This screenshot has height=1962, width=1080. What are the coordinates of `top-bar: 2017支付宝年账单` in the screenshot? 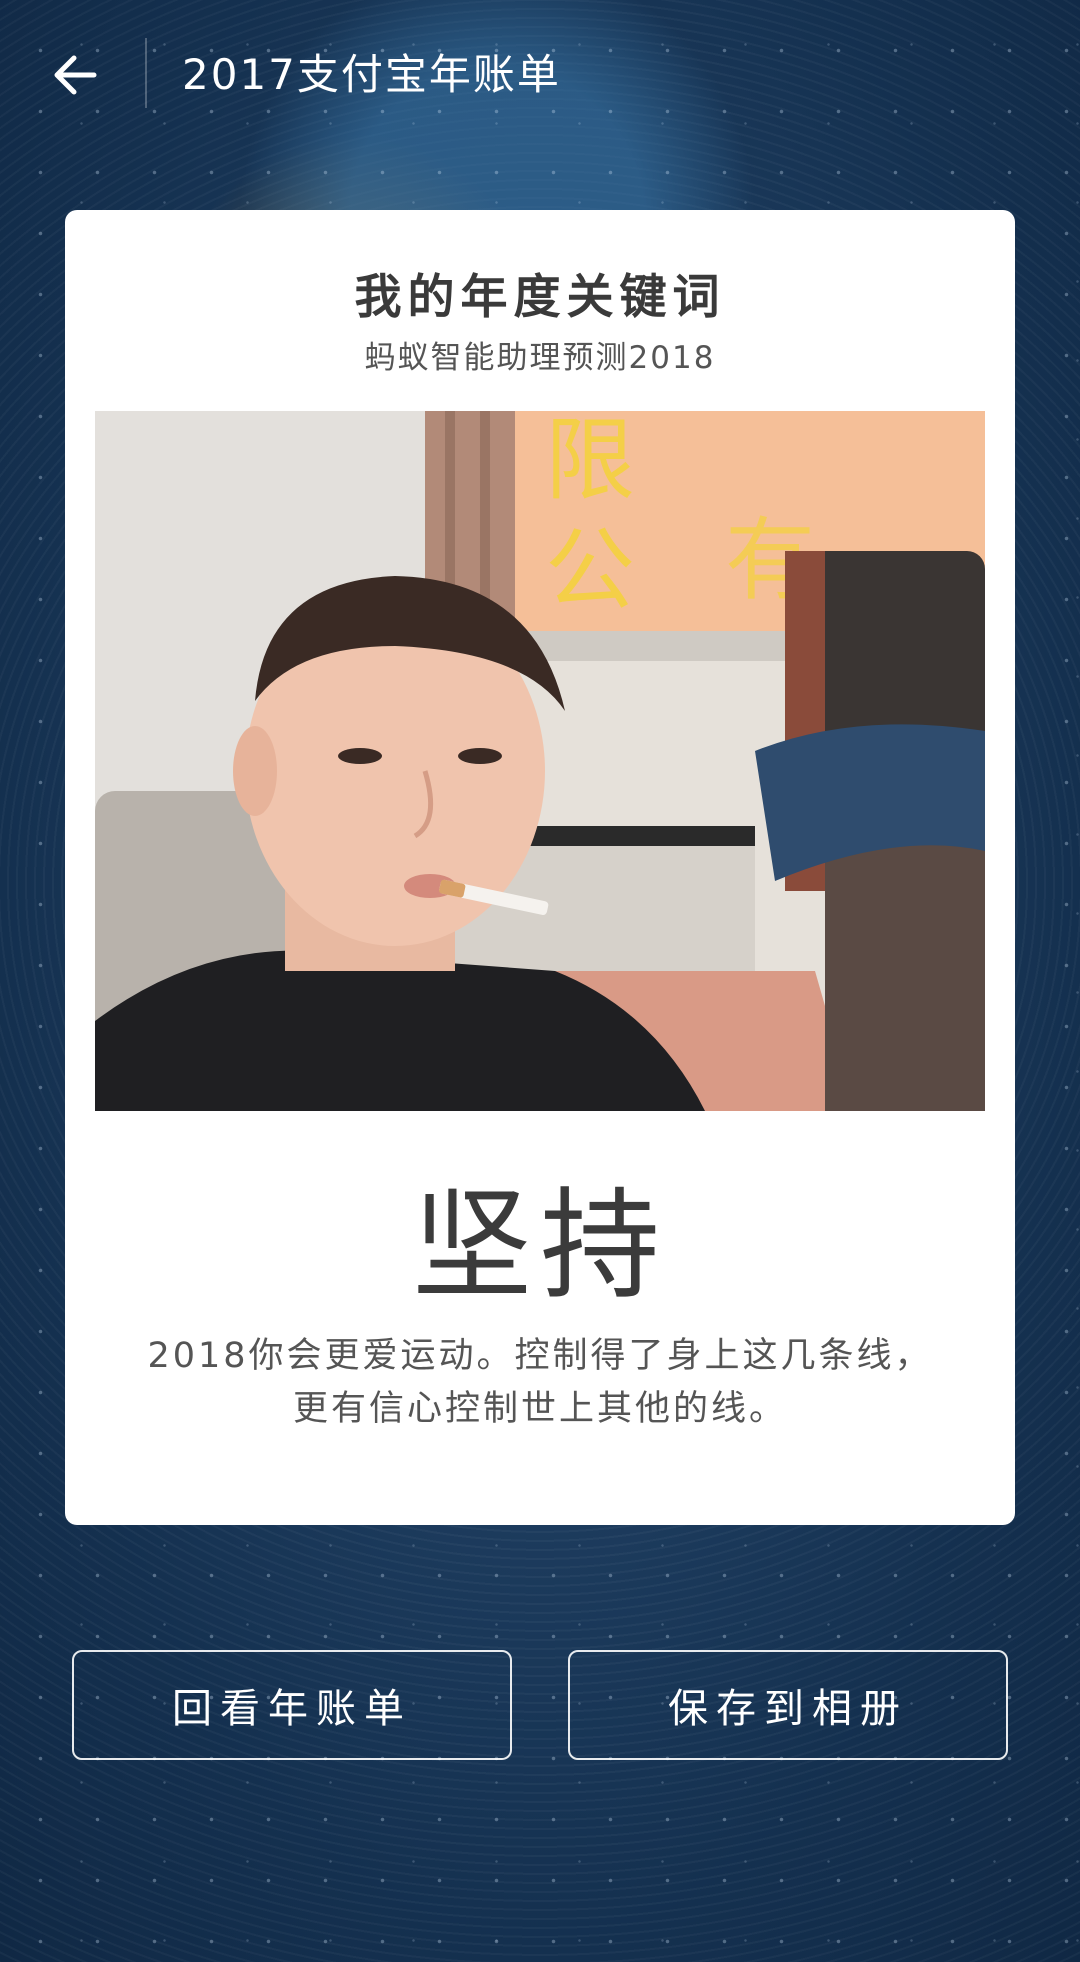 It's located at (540, 72).